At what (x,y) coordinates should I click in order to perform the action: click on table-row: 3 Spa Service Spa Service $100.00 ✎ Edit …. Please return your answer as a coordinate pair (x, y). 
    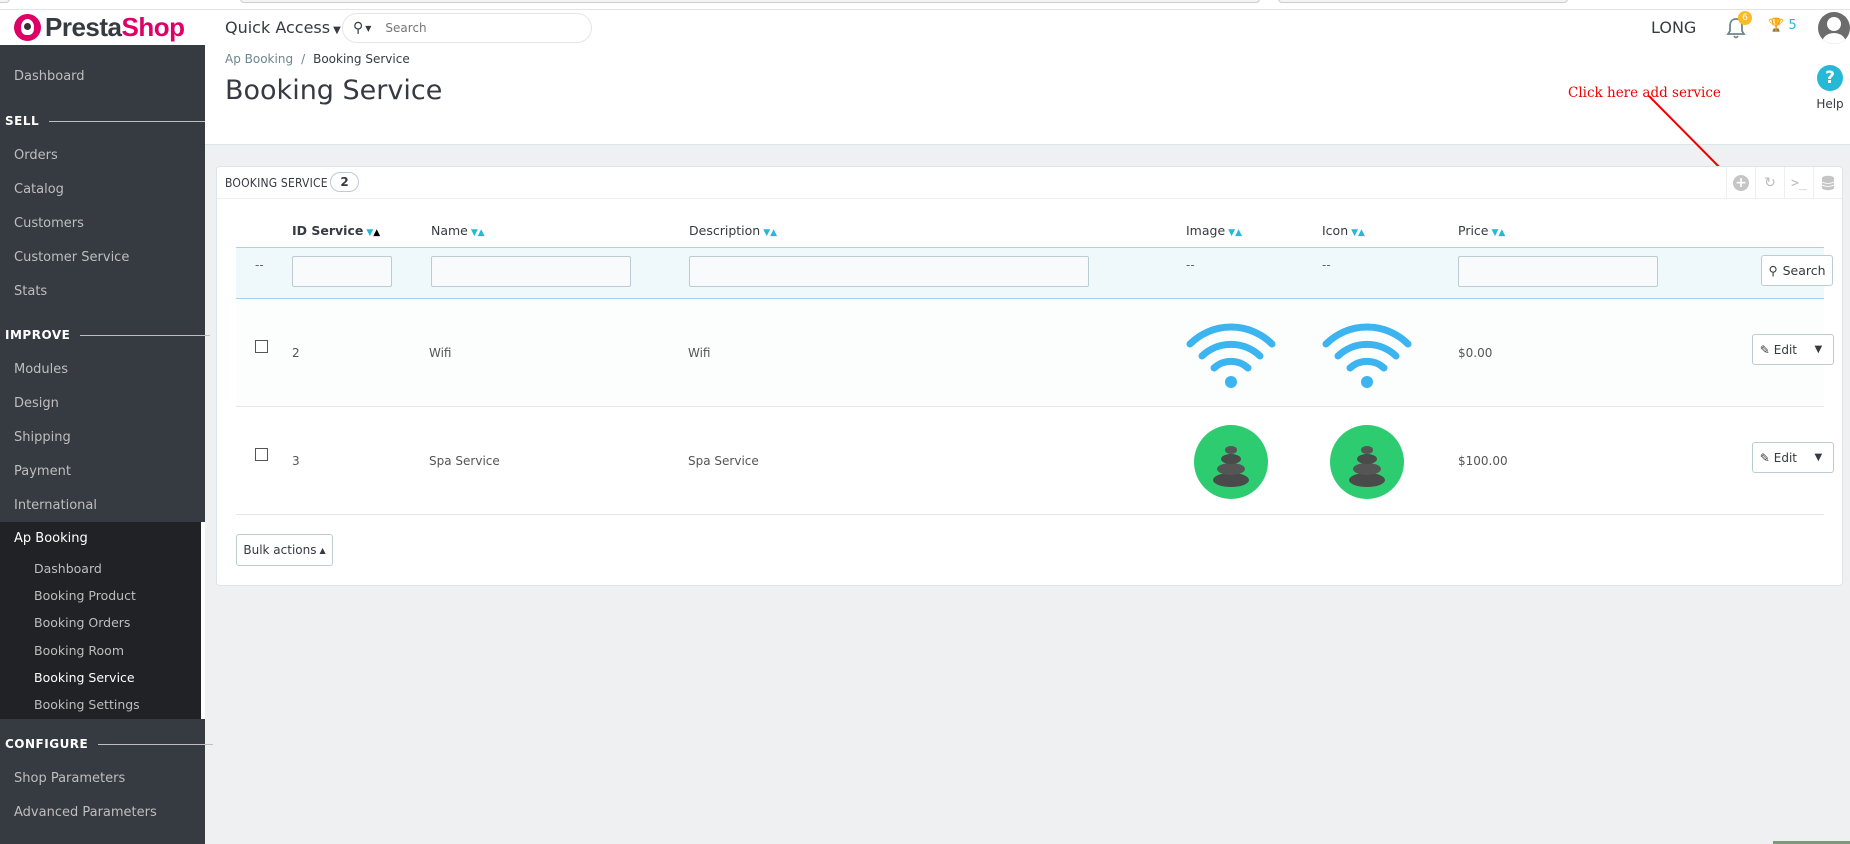
    Looking at the image, I should click on (1035, 461).